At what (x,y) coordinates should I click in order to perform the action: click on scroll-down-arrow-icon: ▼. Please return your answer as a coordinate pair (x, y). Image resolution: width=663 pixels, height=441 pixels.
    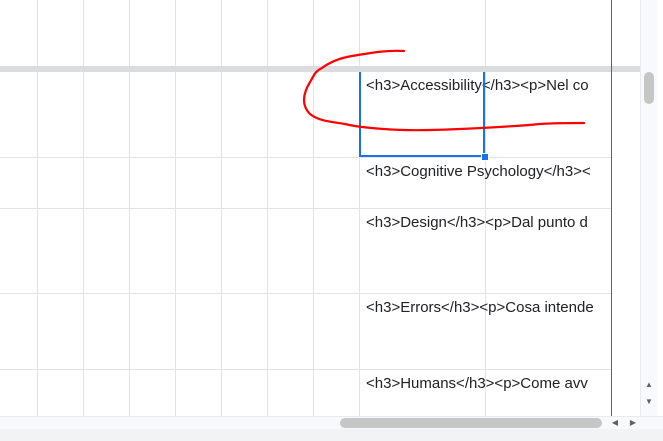
    Looking at the image, I should click on (649, 402).